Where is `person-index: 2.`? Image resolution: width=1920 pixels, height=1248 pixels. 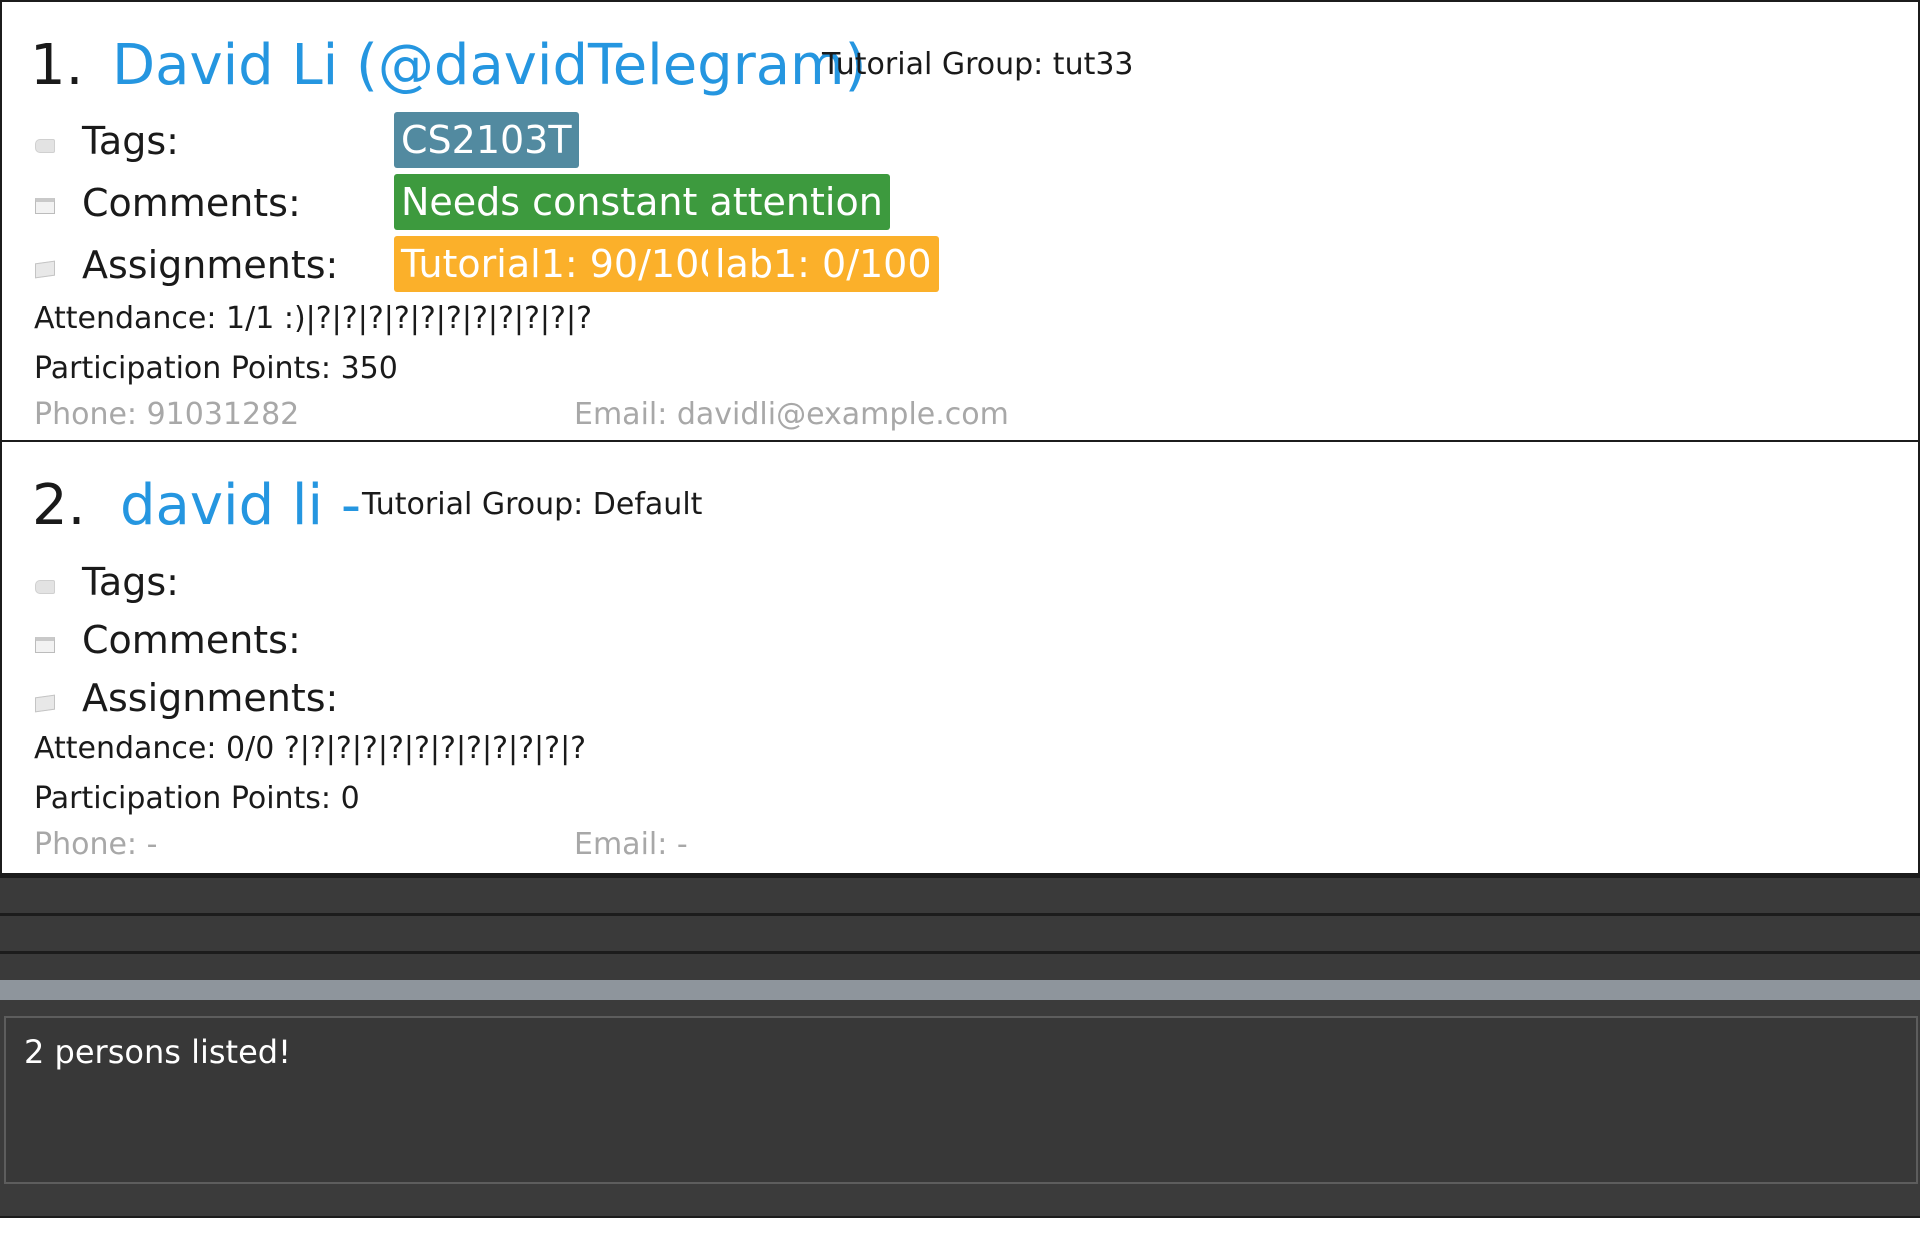
person-index: 2. is located at coordinates (59, 505).